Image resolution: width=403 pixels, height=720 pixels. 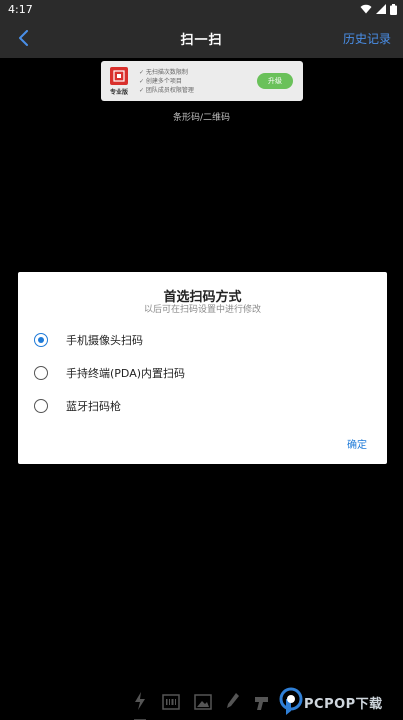 I want to click on option-label: 手持终端(PDA)内置扫码, so click(x=126, y=373).